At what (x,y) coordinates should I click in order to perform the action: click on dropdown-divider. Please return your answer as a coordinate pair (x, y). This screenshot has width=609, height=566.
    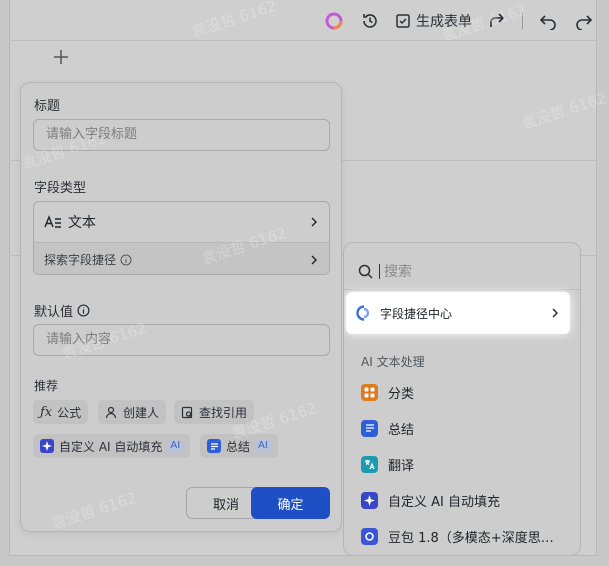
    Looking at the image, I should click on (462, 289).